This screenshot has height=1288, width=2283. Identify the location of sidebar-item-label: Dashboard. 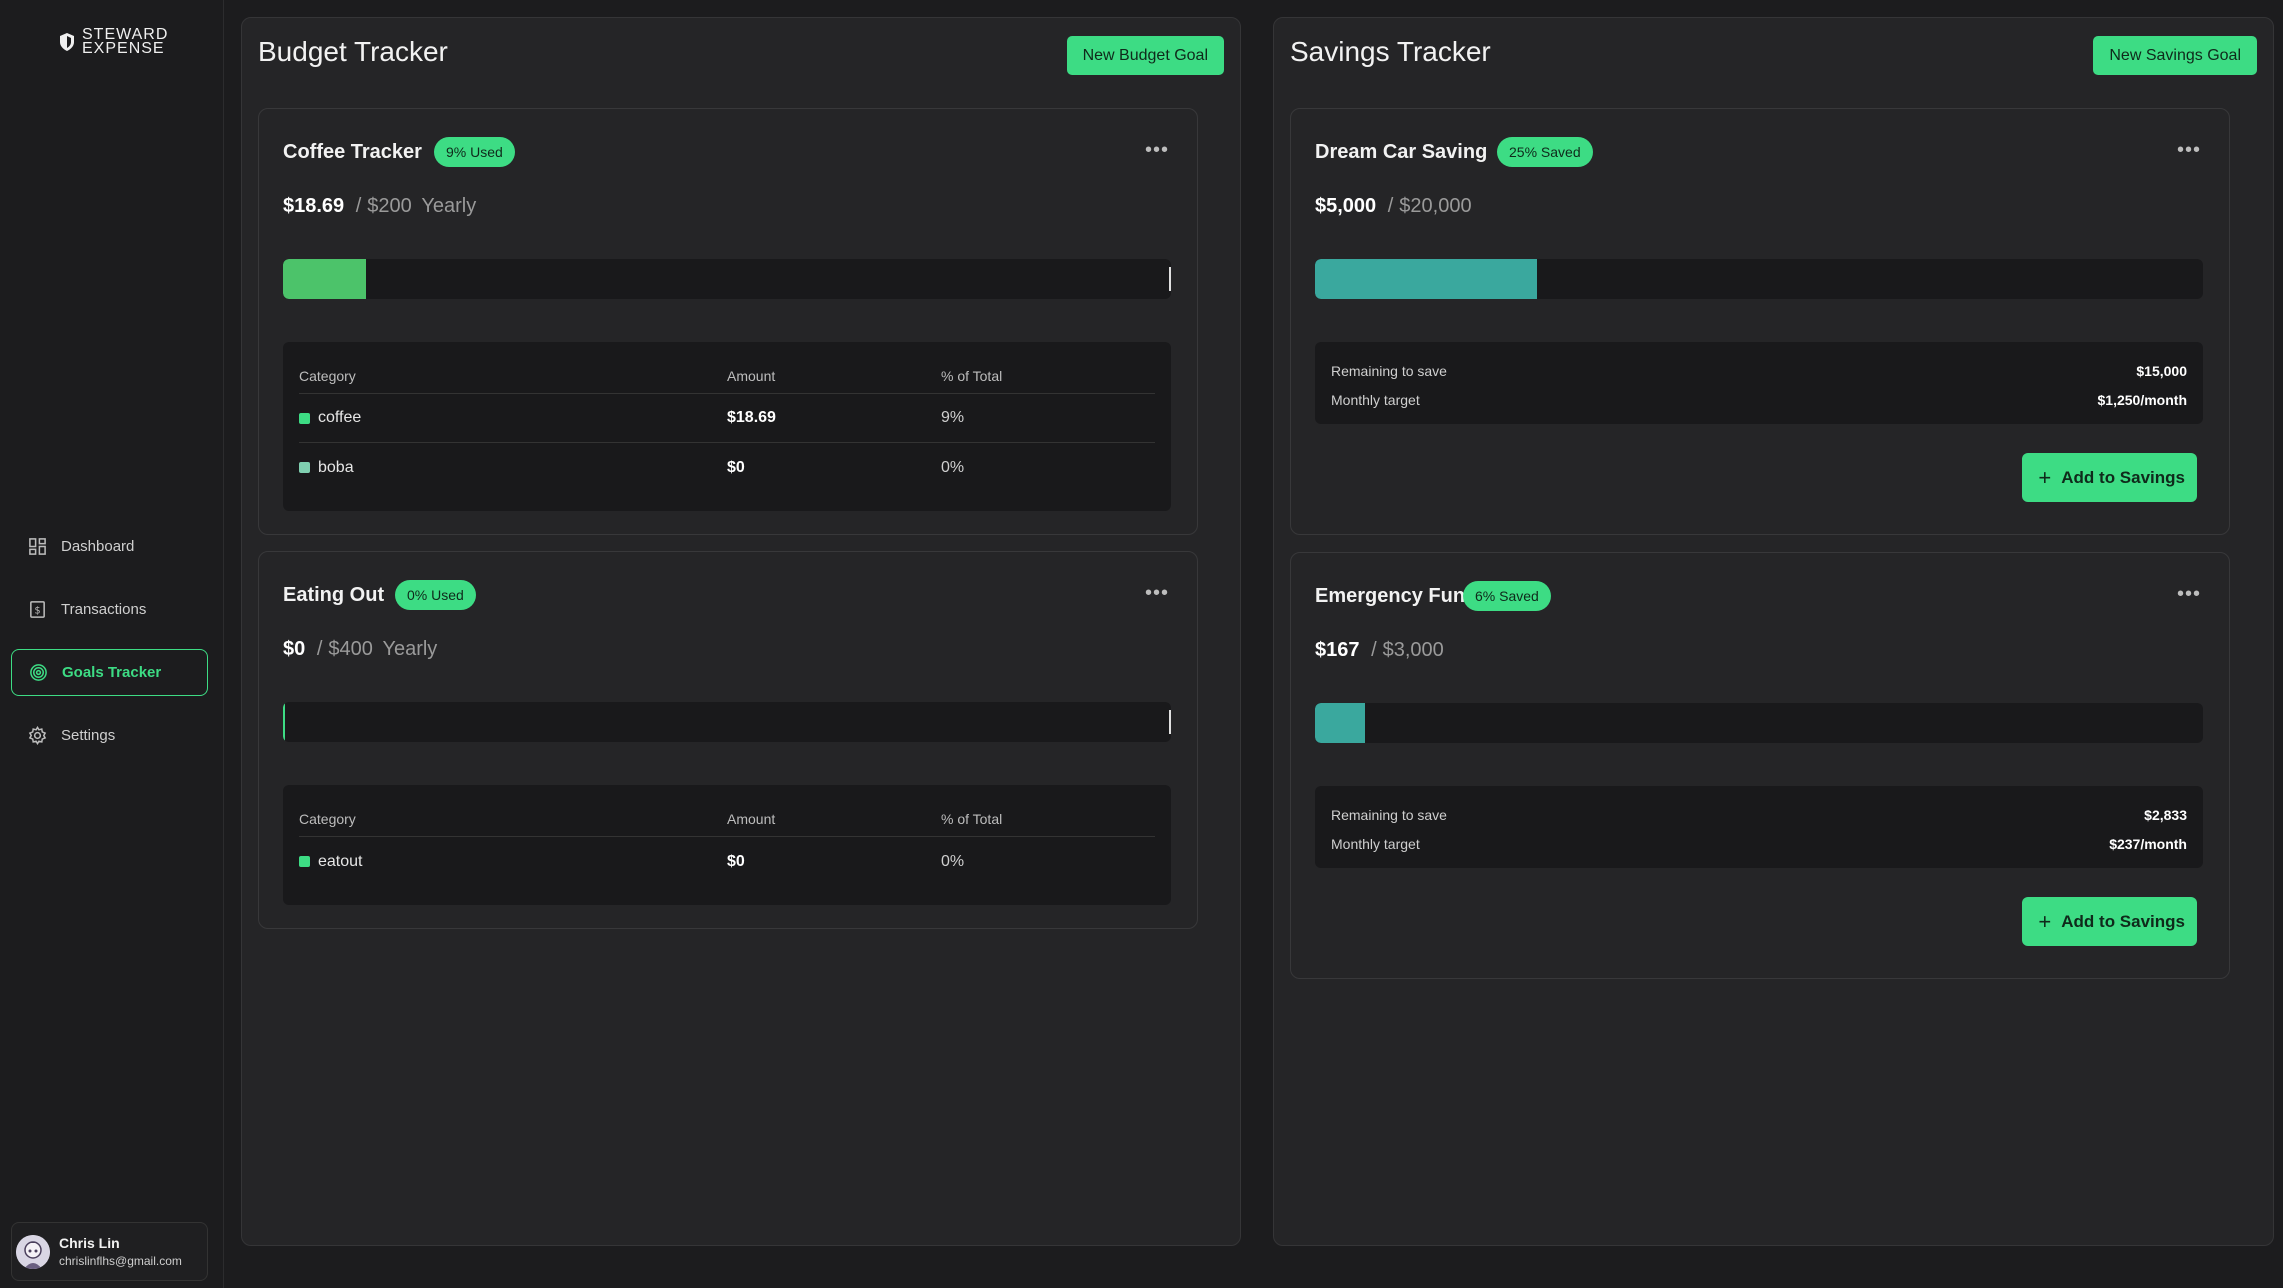
(98, 546).